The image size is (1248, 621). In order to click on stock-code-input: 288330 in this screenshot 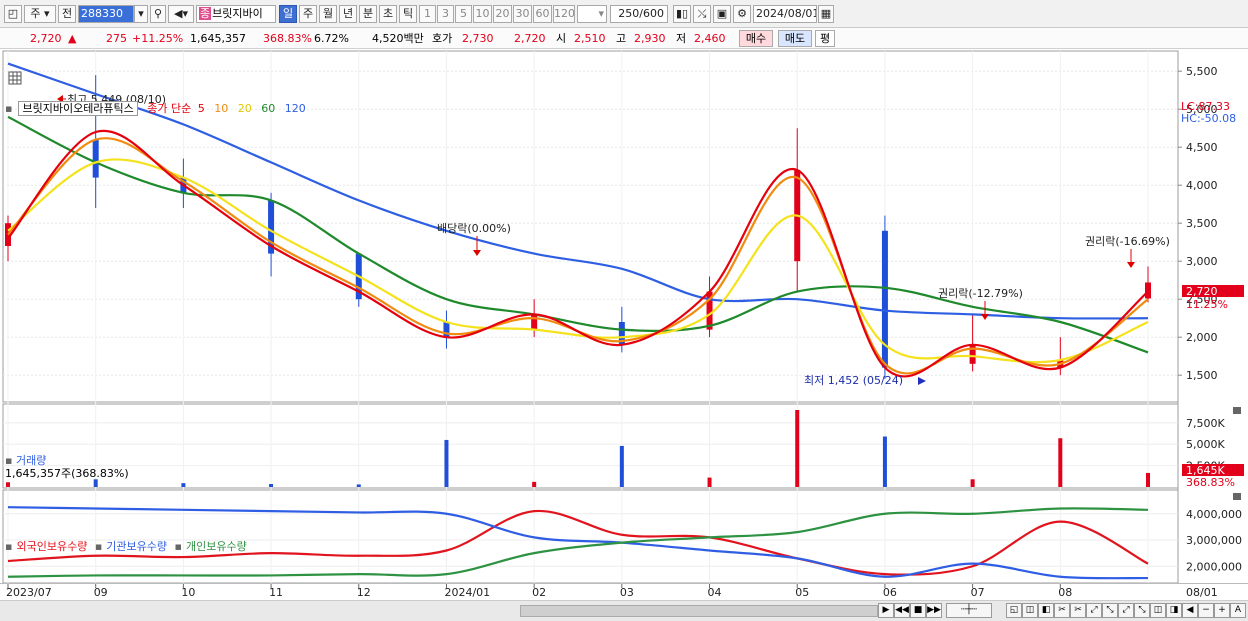, I will do `click(106, 14)`.